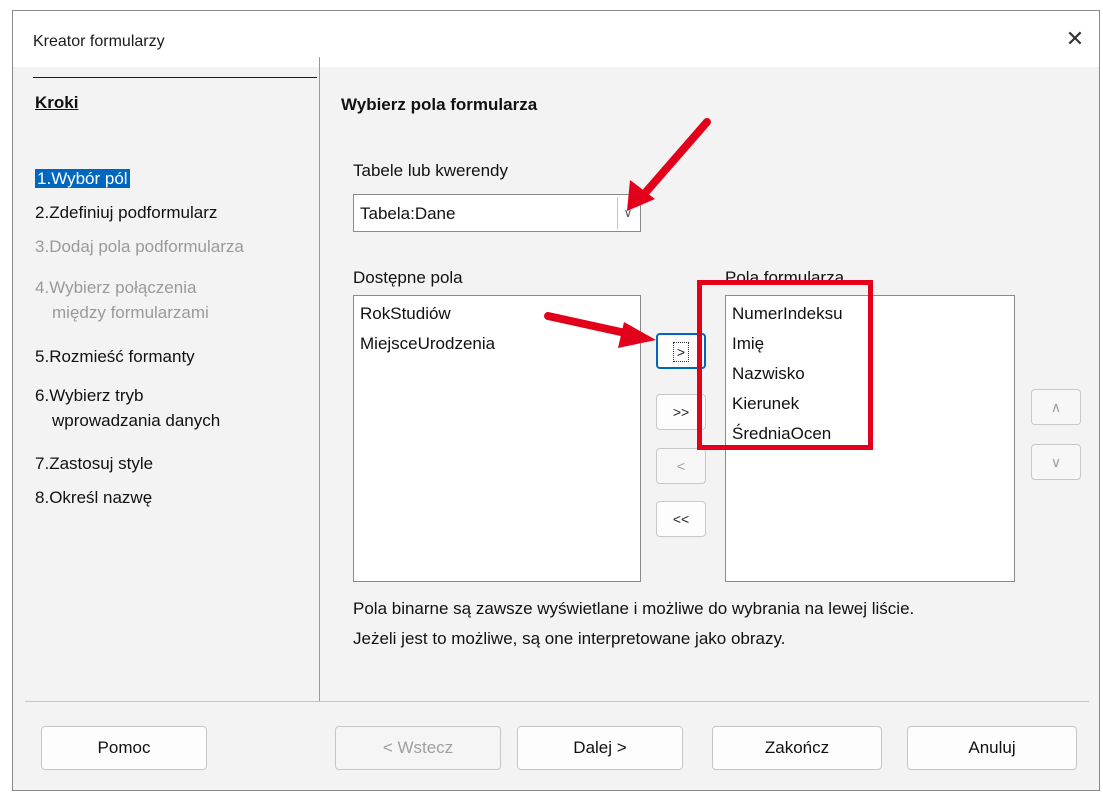  Describe the element at coordinates (627, 233) in the screenshot. I see `annotation-arrows` at that location.